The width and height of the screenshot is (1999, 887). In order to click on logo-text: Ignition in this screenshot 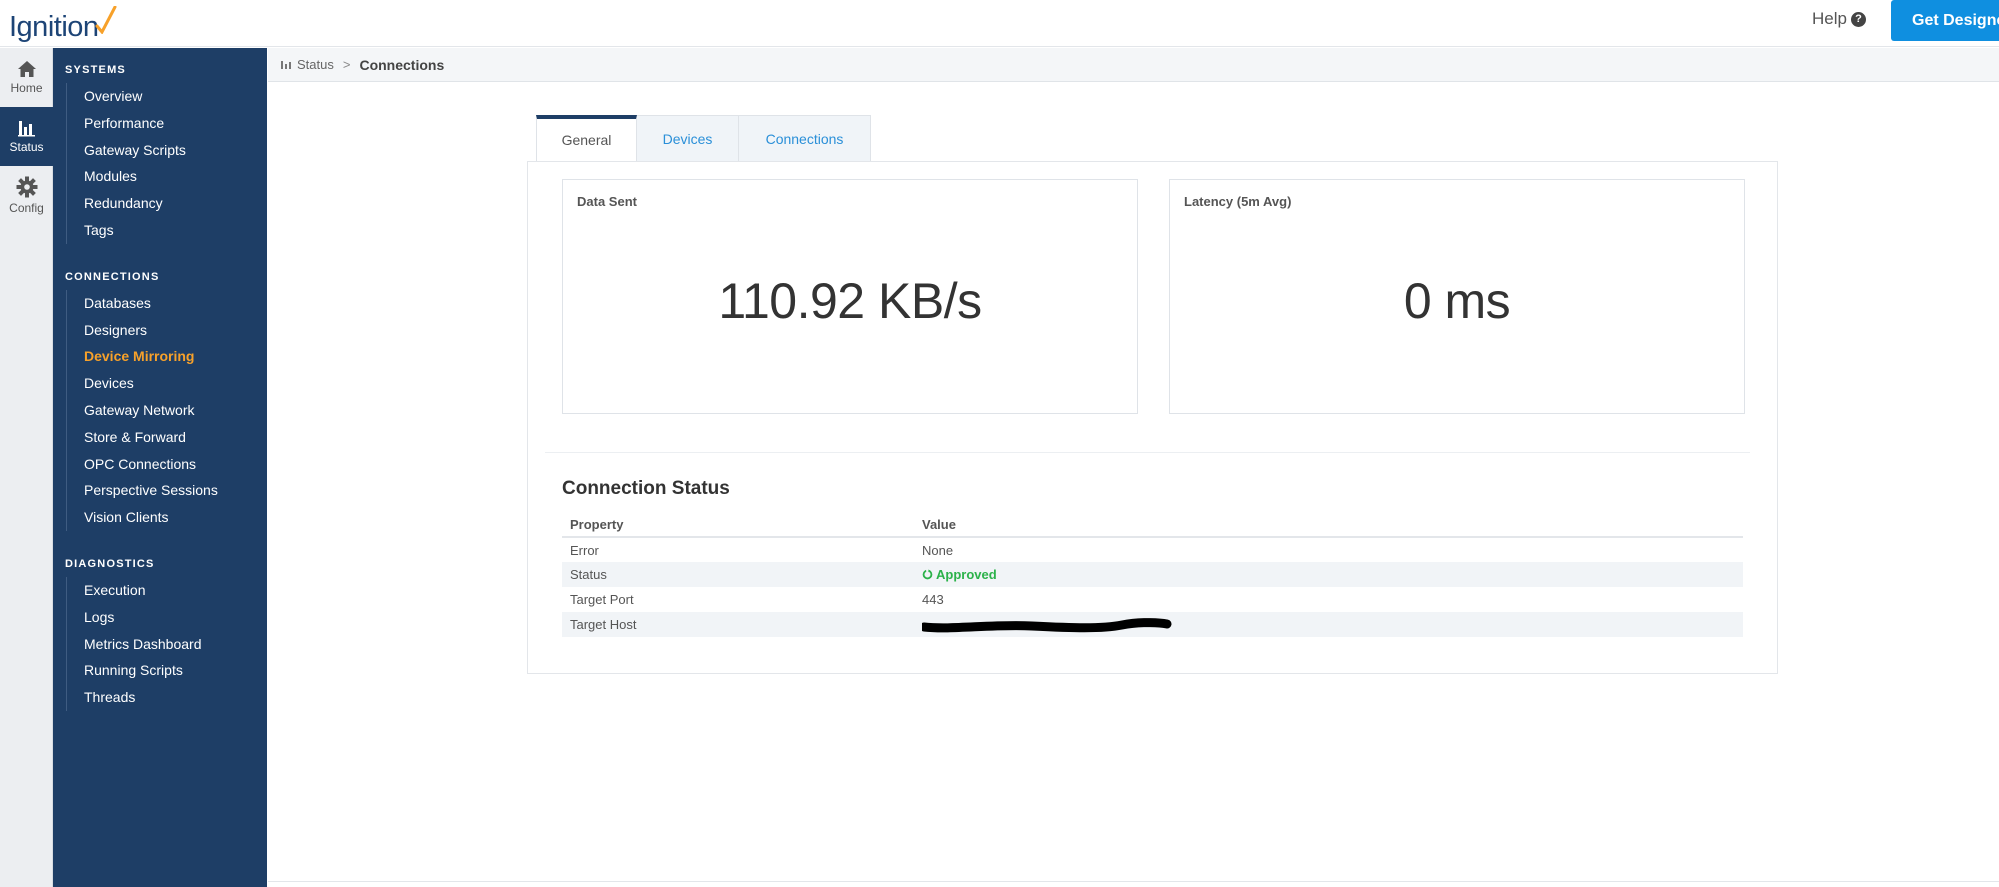, I will do `click(54, 27)`.